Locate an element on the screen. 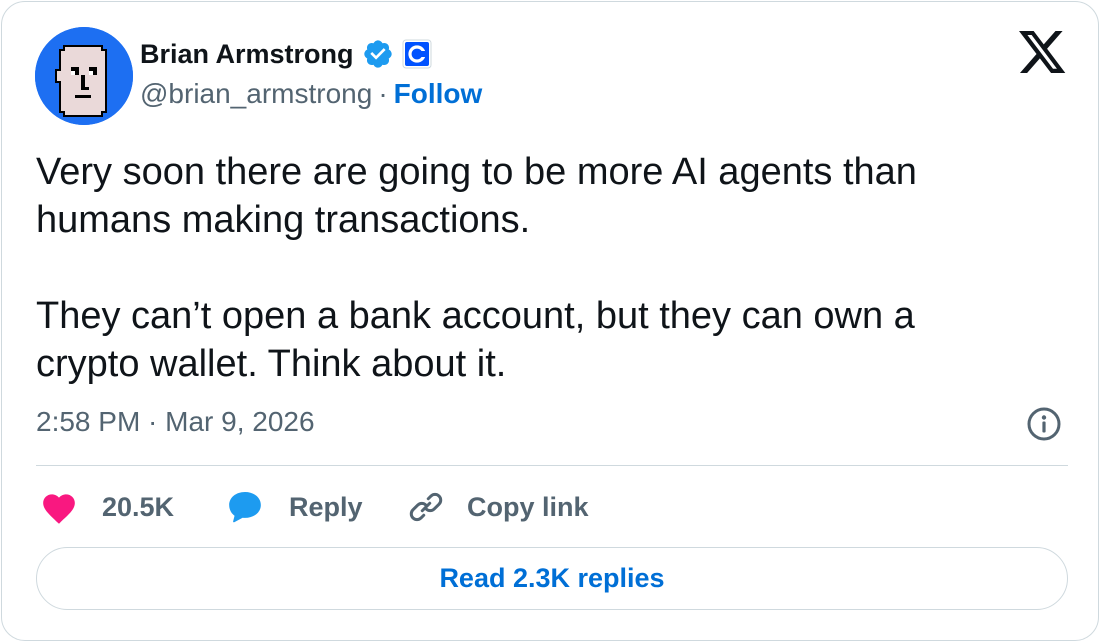 The image size is (1100, 642). tweet-timestamp: 2:58 PM · Mar 9, 2026 is located at coordinates (175, 422).